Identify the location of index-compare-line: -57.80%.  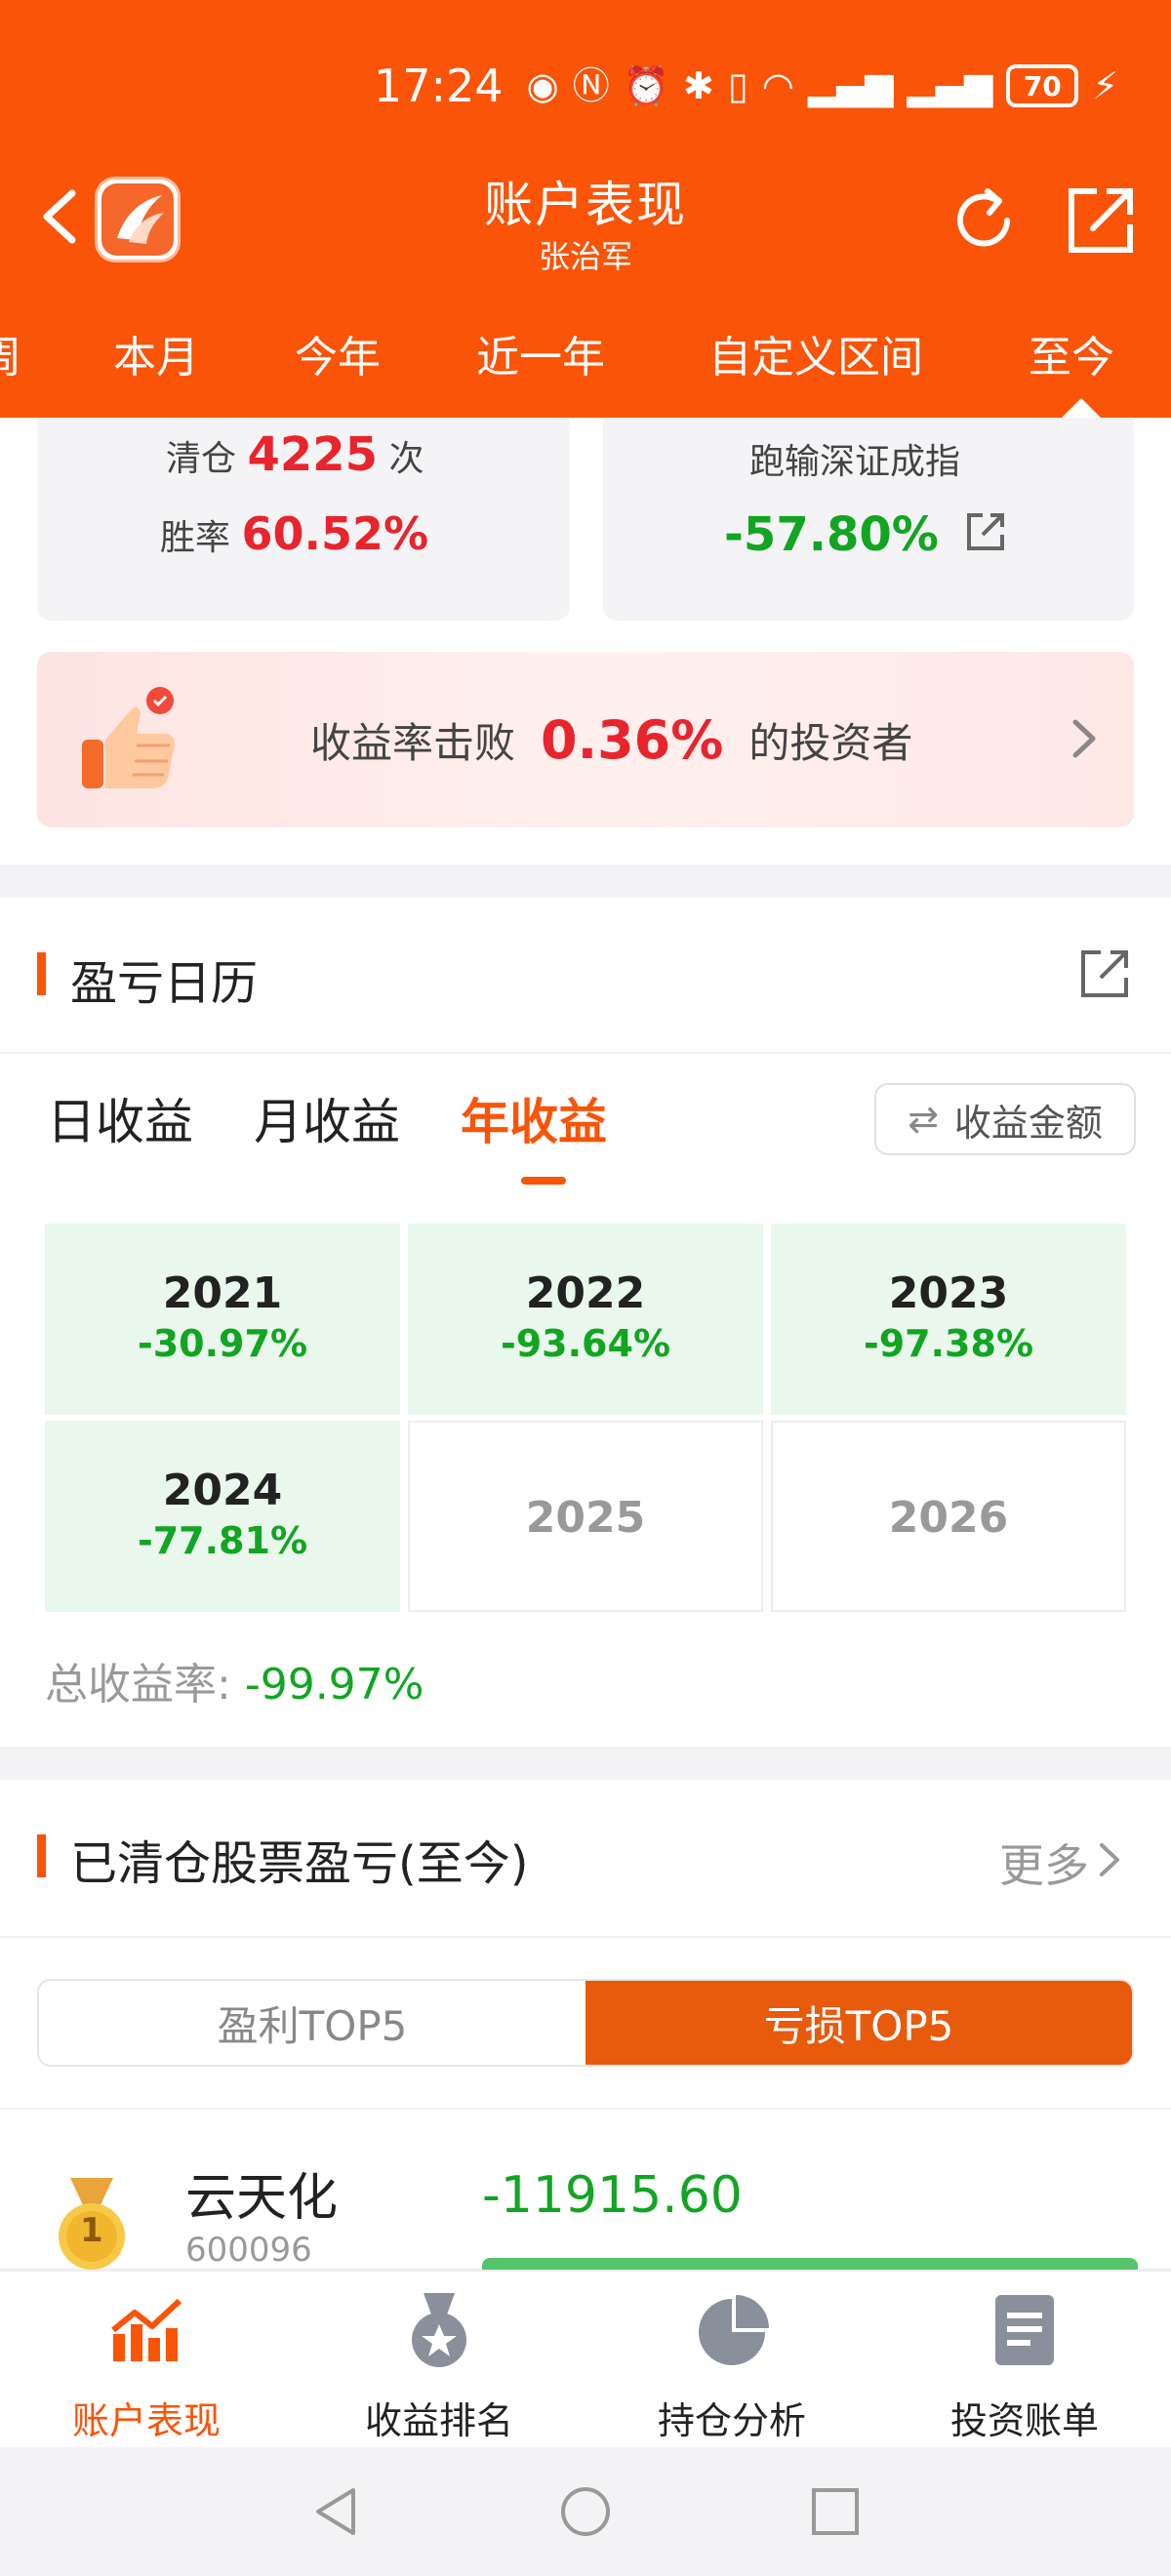
(866, 534).